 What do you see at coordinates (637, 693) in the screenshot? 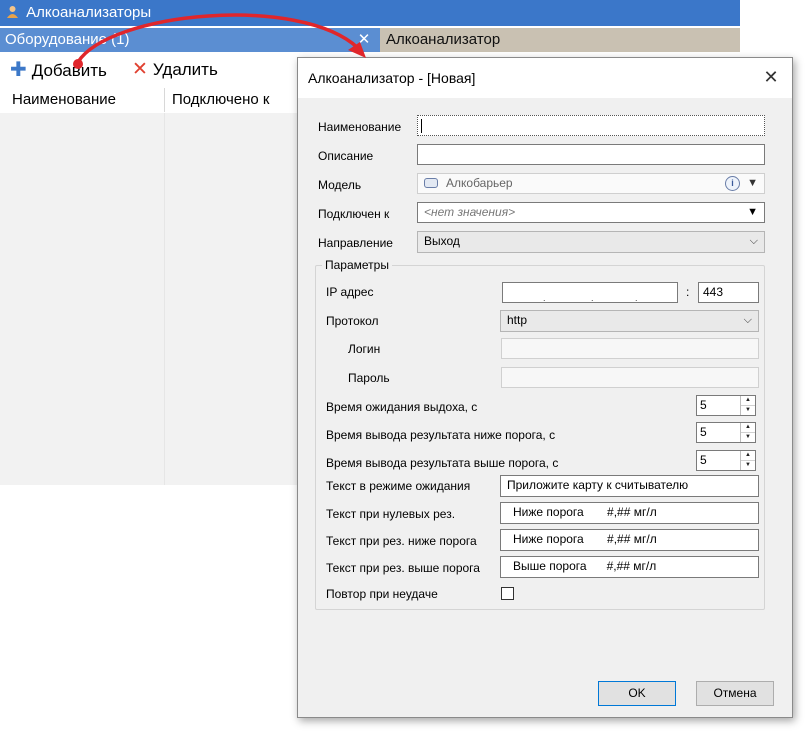
I see `ok-button: OK` at bounding box center [637, 693].